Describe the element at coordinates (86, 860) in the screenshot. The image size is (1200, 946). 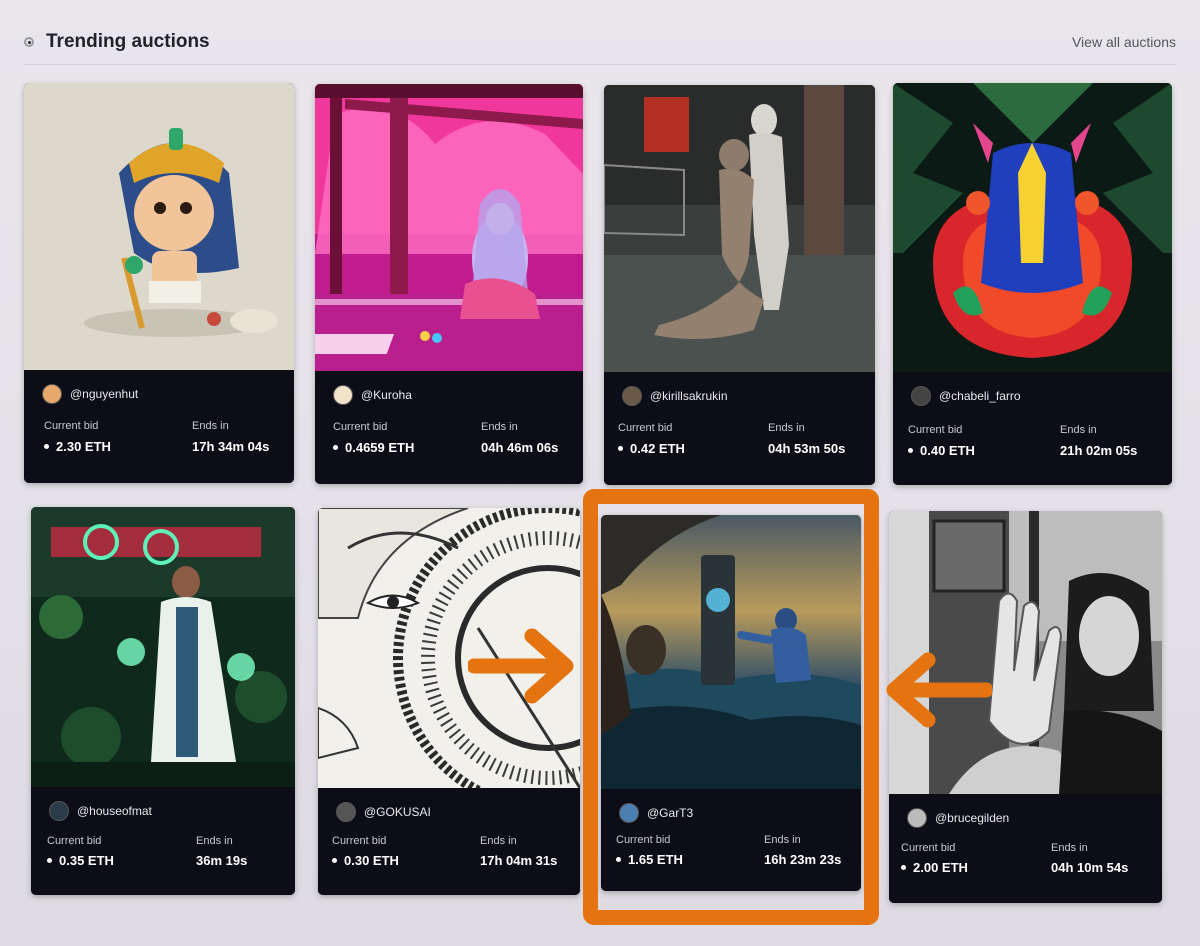
I see `bid-amount: 0.35 ETH` at that location.